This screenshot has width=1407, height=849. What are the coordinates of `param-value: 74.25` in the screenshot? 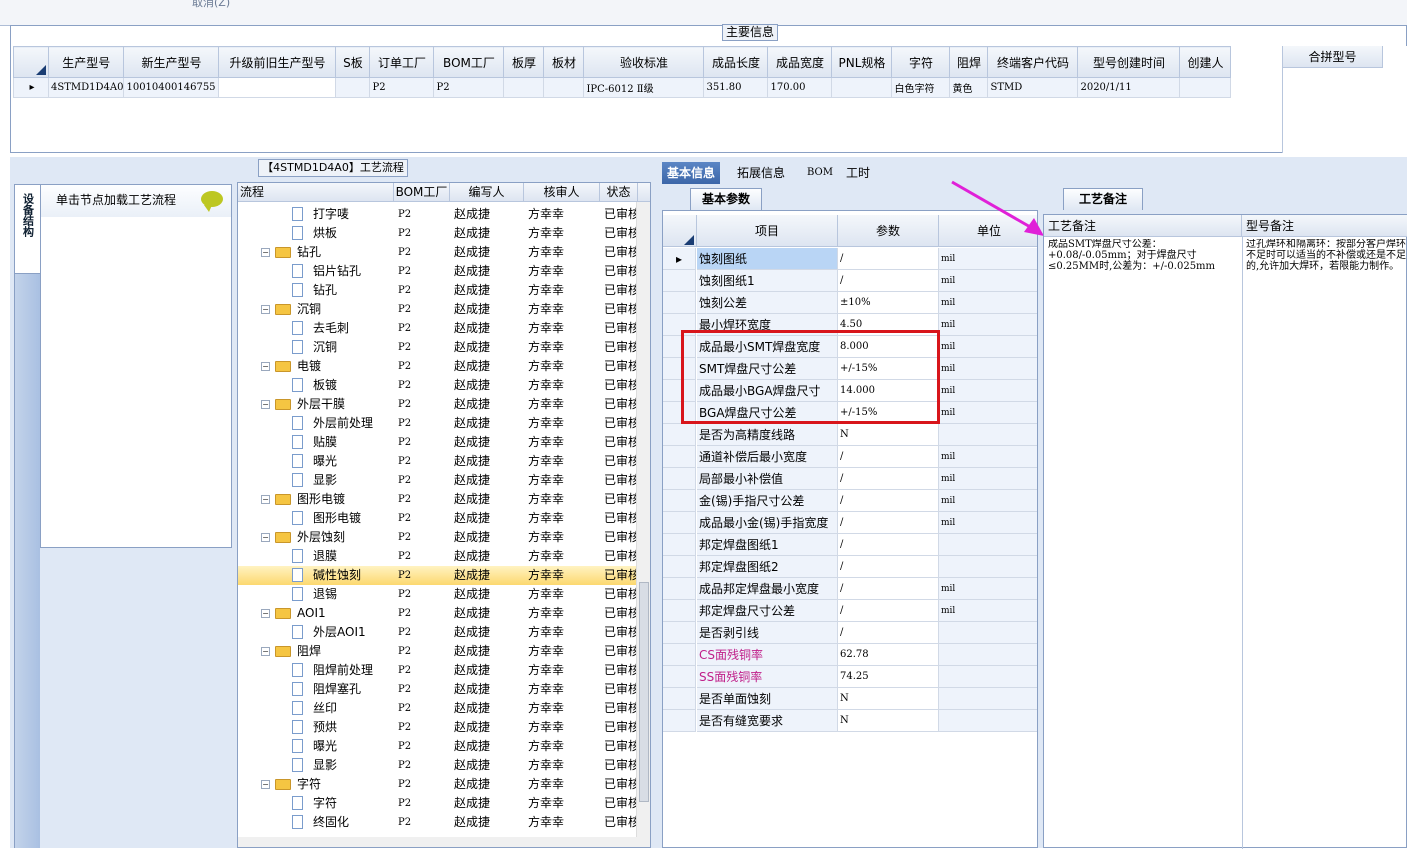 It's located at (888, 677).